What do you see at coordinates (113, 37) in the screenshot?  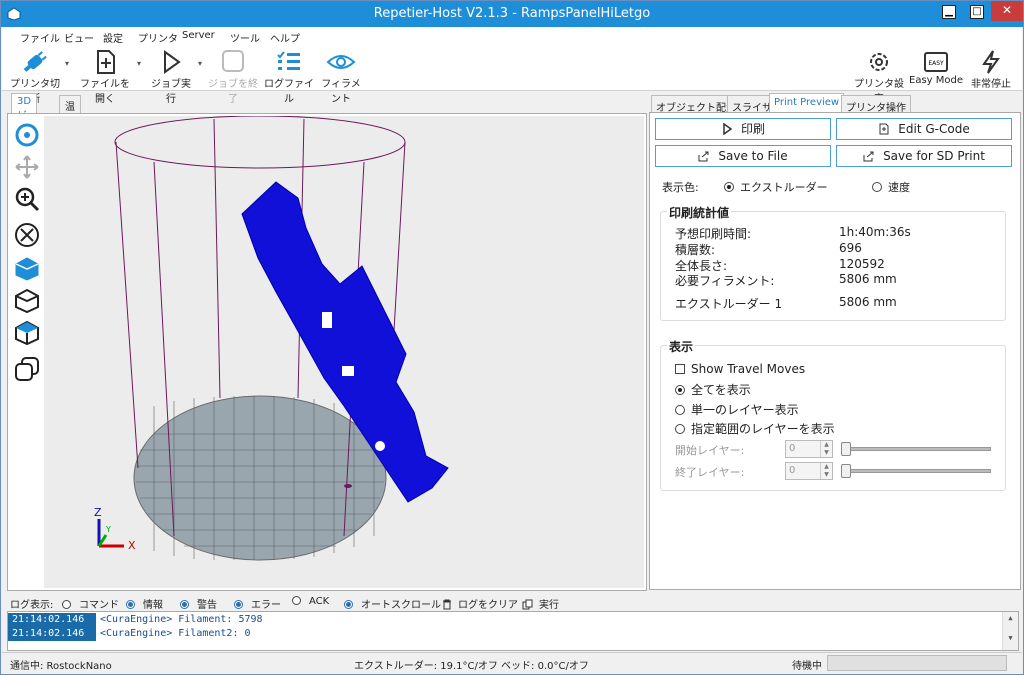 I see `menu-settings: 設定` at bounding box center [113, 37].